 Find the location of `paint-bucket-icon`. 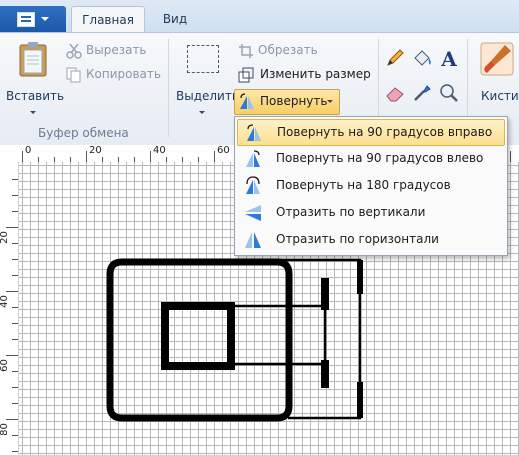

paint-bucket-icon is located at coordinates (422, 58).